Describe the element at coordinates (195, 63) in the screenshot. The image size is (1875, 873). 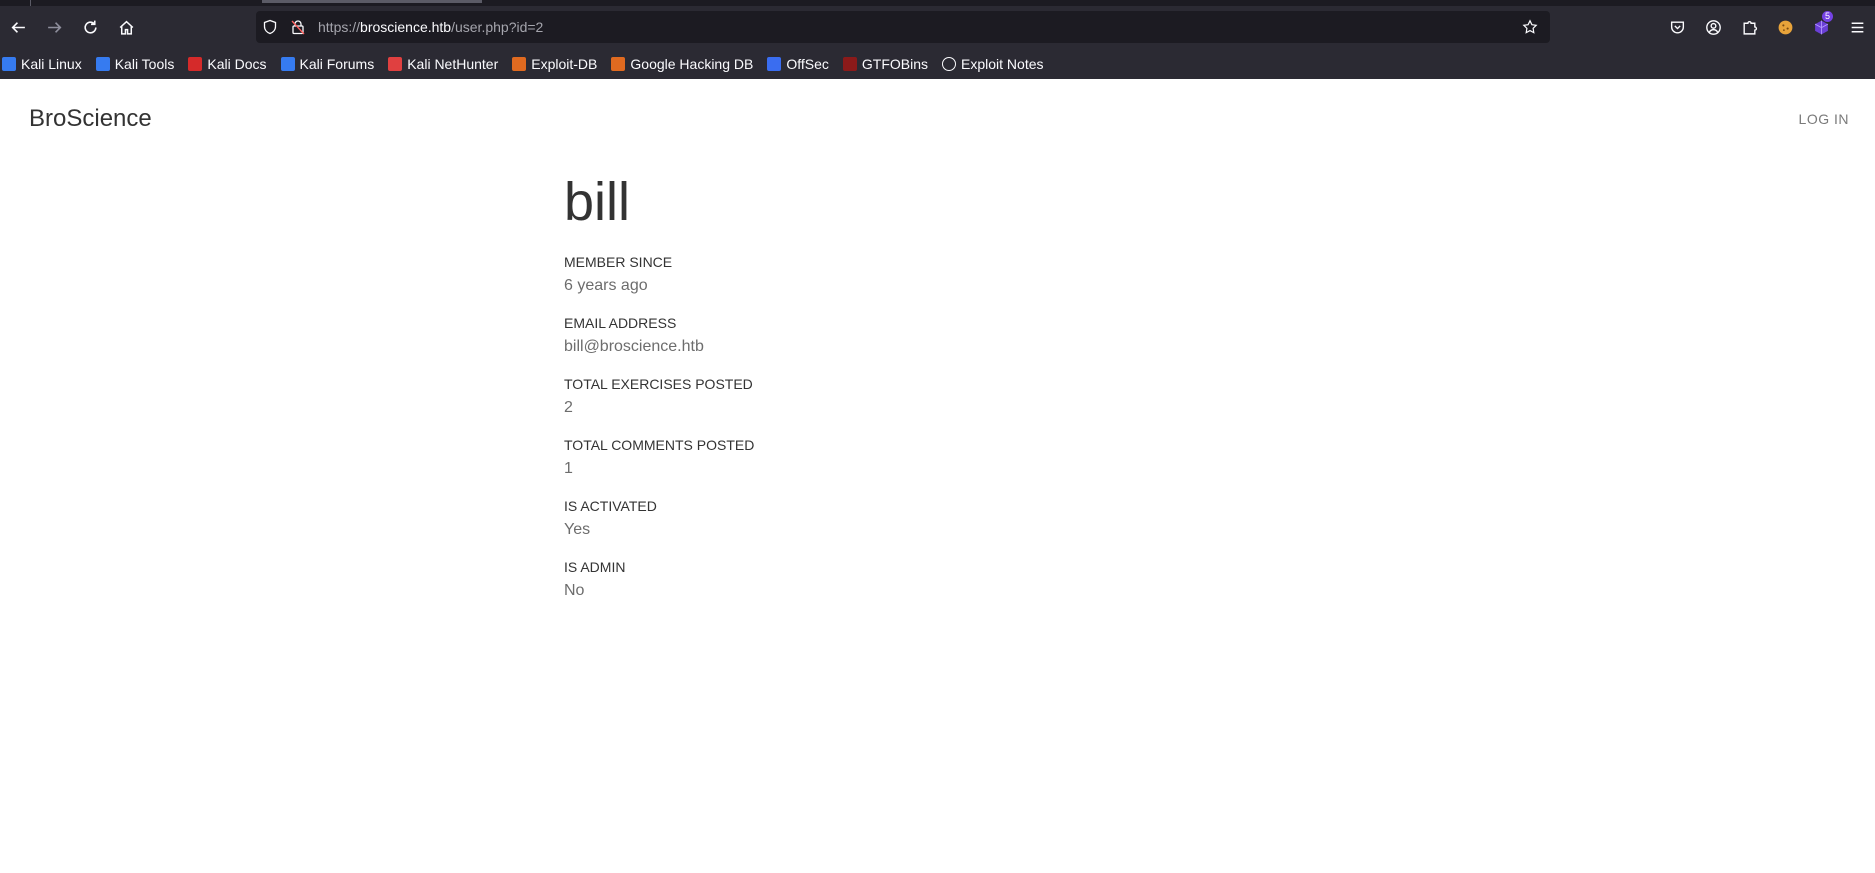
I see `kali-docs-icon` at that location.